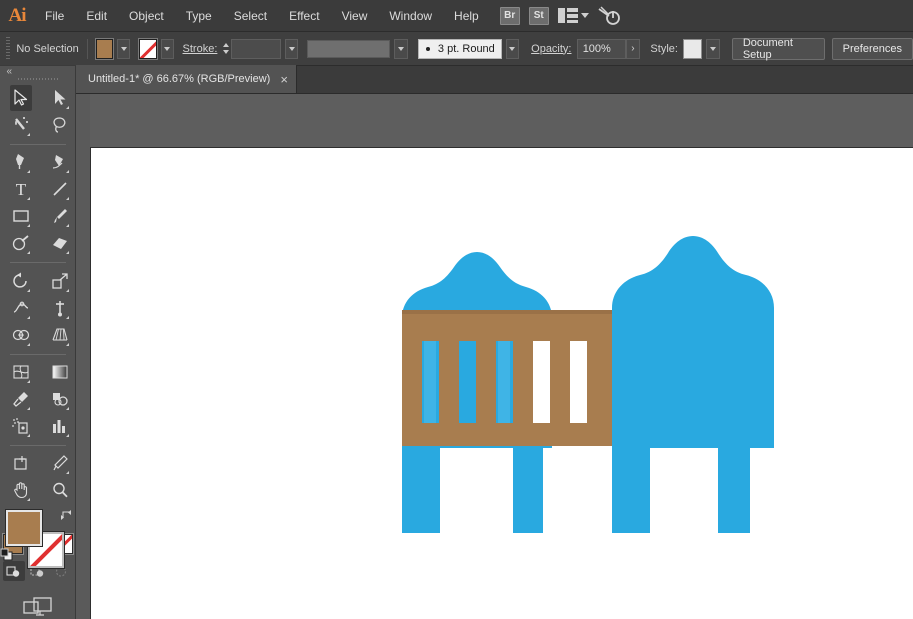 Image resolution: width=913 pixels, height=619 pixels. Describe the element at coordinates (21, 399) in the screenshot. I see `eyedropper-tool` at that location.